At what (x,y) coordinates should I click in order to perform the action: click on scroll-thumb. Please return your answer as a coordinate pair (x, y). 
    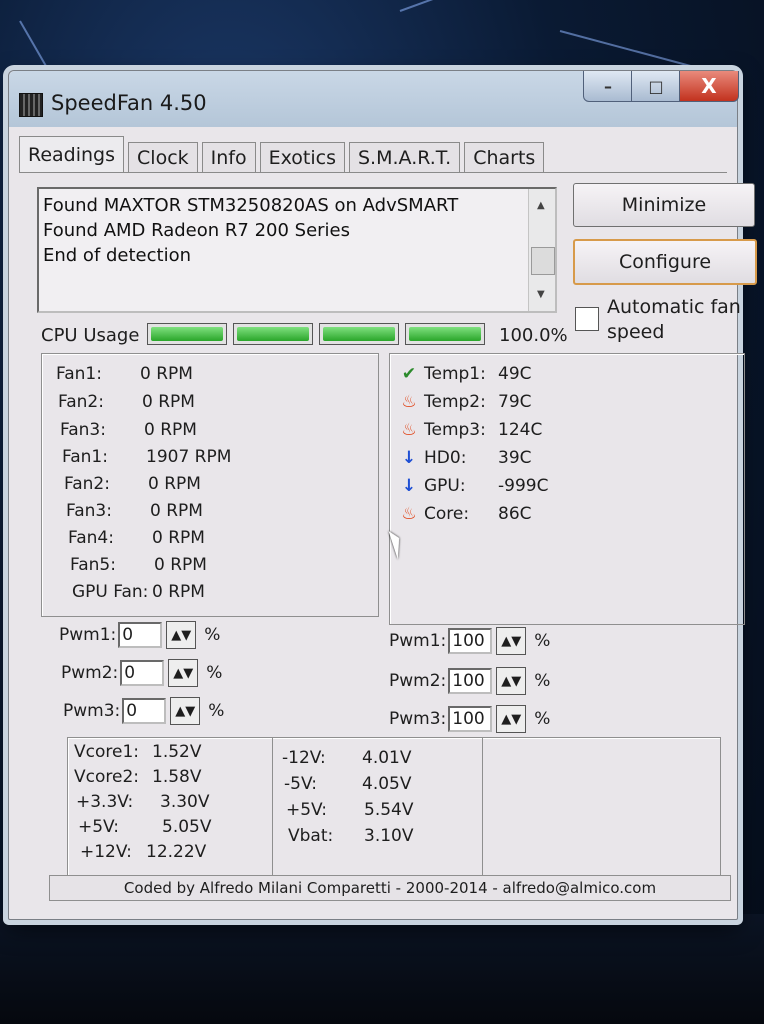
    Looking at the image, I should click on (543, 261).